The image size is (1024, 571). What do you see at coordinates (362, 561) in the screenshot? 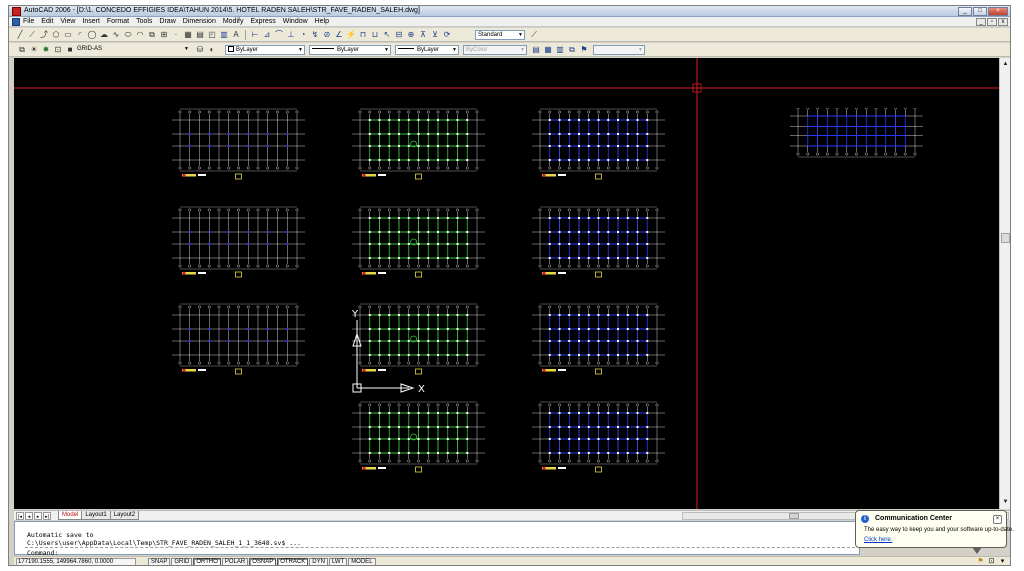
I see `model-toggle: MODEL` at bounding box center [362, 561].